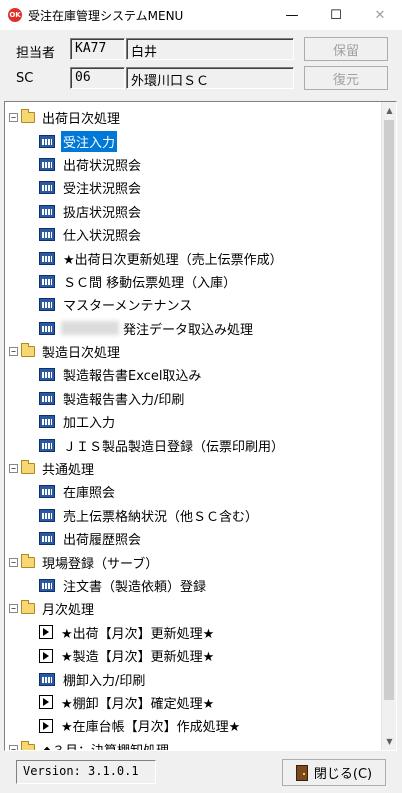 This screenshot has height=793, width=402. Describe the element at coordinates (100, 564) in the screenshot. I see `tree-group-label: 現場登録（サーブ）` at that location.